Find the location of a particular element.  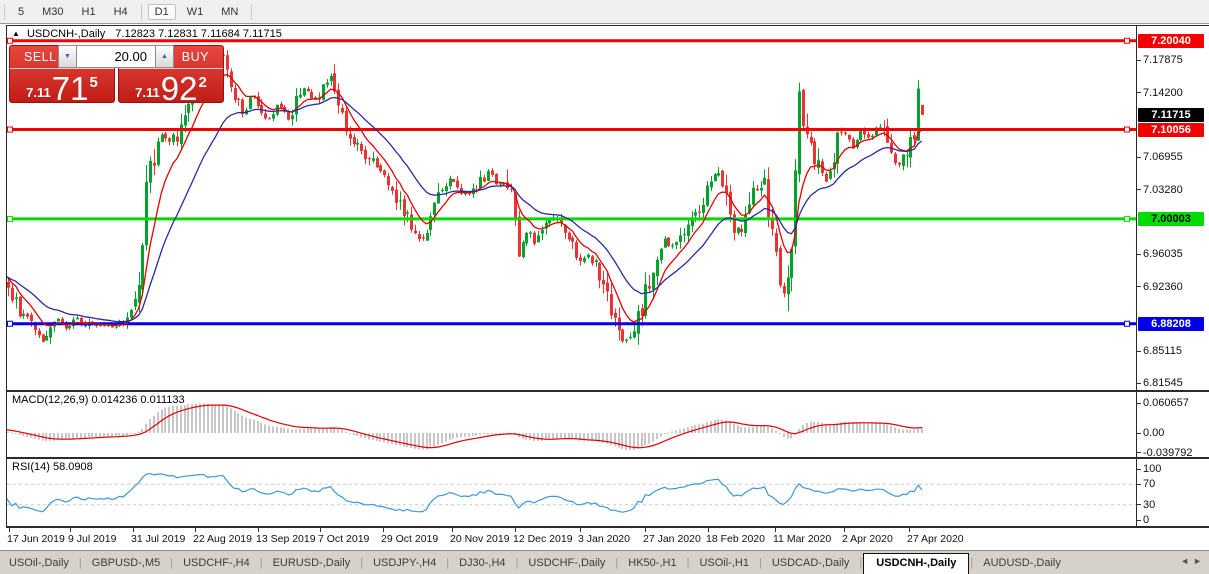

volume-spinner: ▼ 20.00 ▲ is located at coordinates (116, 56).